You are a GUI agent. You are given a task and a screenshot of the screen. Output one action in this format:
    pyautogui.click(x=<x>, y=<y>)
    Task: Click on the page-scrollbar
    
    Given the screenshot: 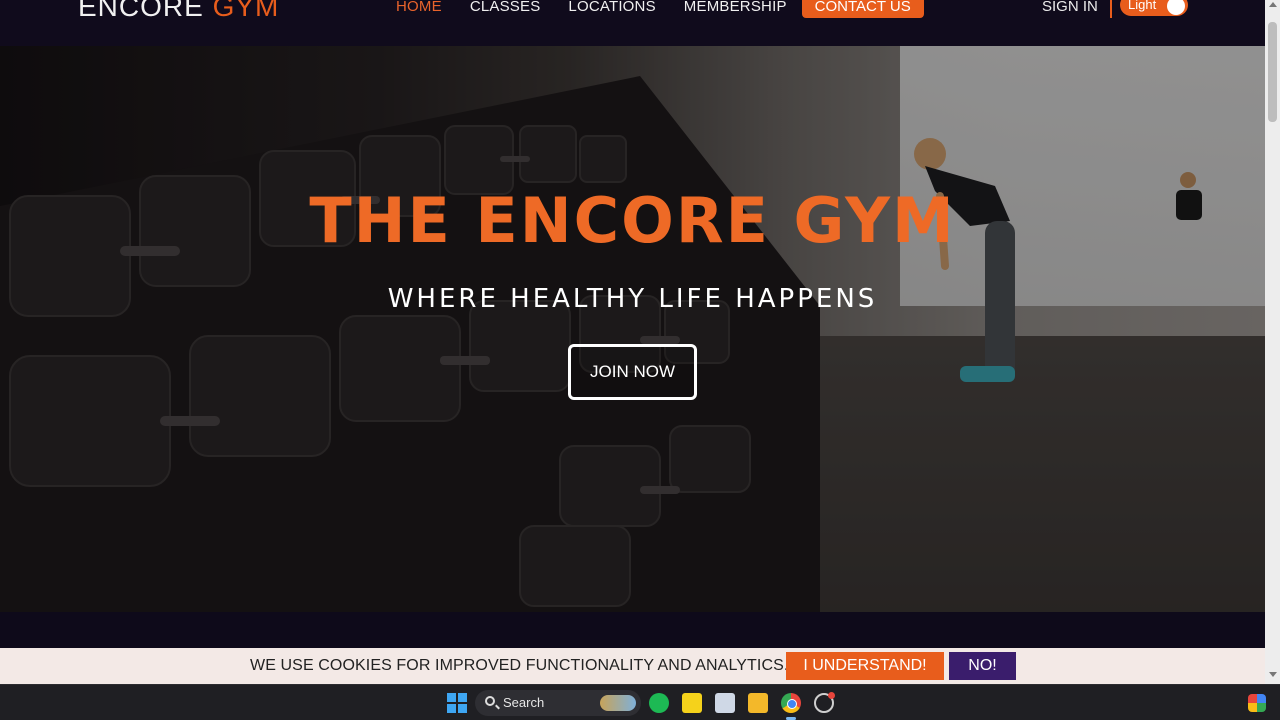 What is the action you would take?
    pyautogui.click(x=1272, y=342)
    